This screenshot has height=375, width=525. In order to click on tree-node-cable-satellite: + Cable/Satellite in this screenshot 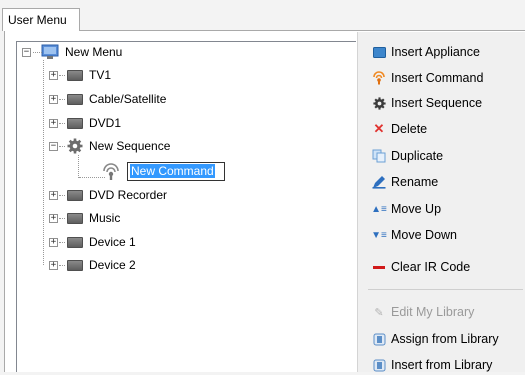, I will do `click(107, 99)`.